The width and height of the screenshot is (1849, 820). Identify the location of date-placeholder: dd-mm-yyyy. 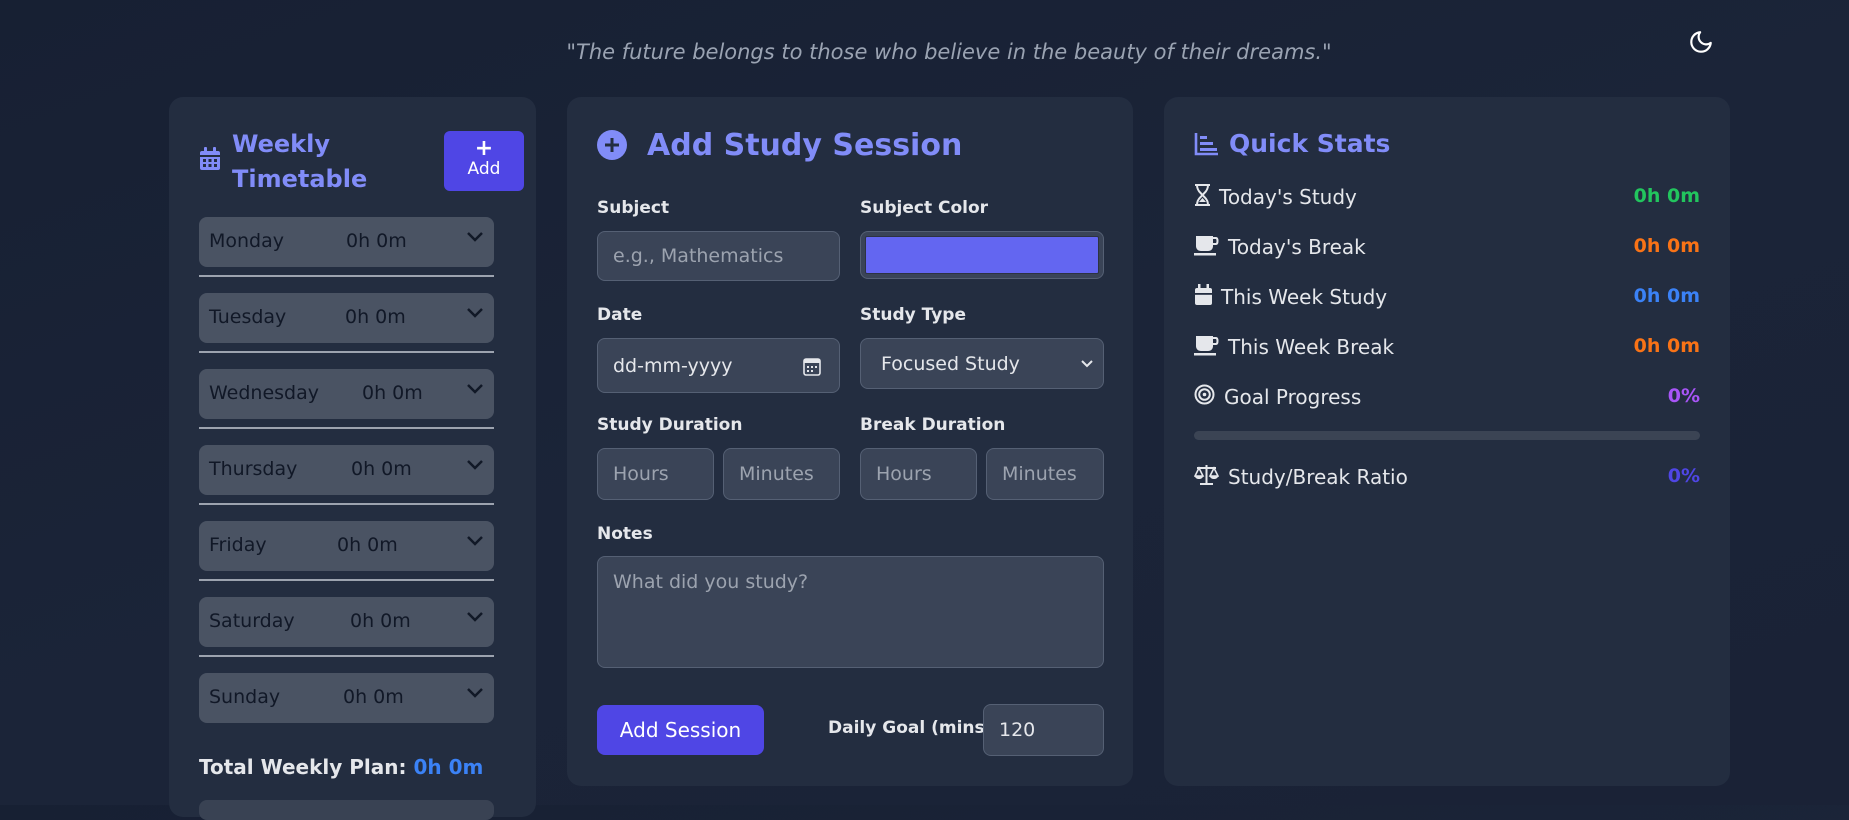
(673, 365).